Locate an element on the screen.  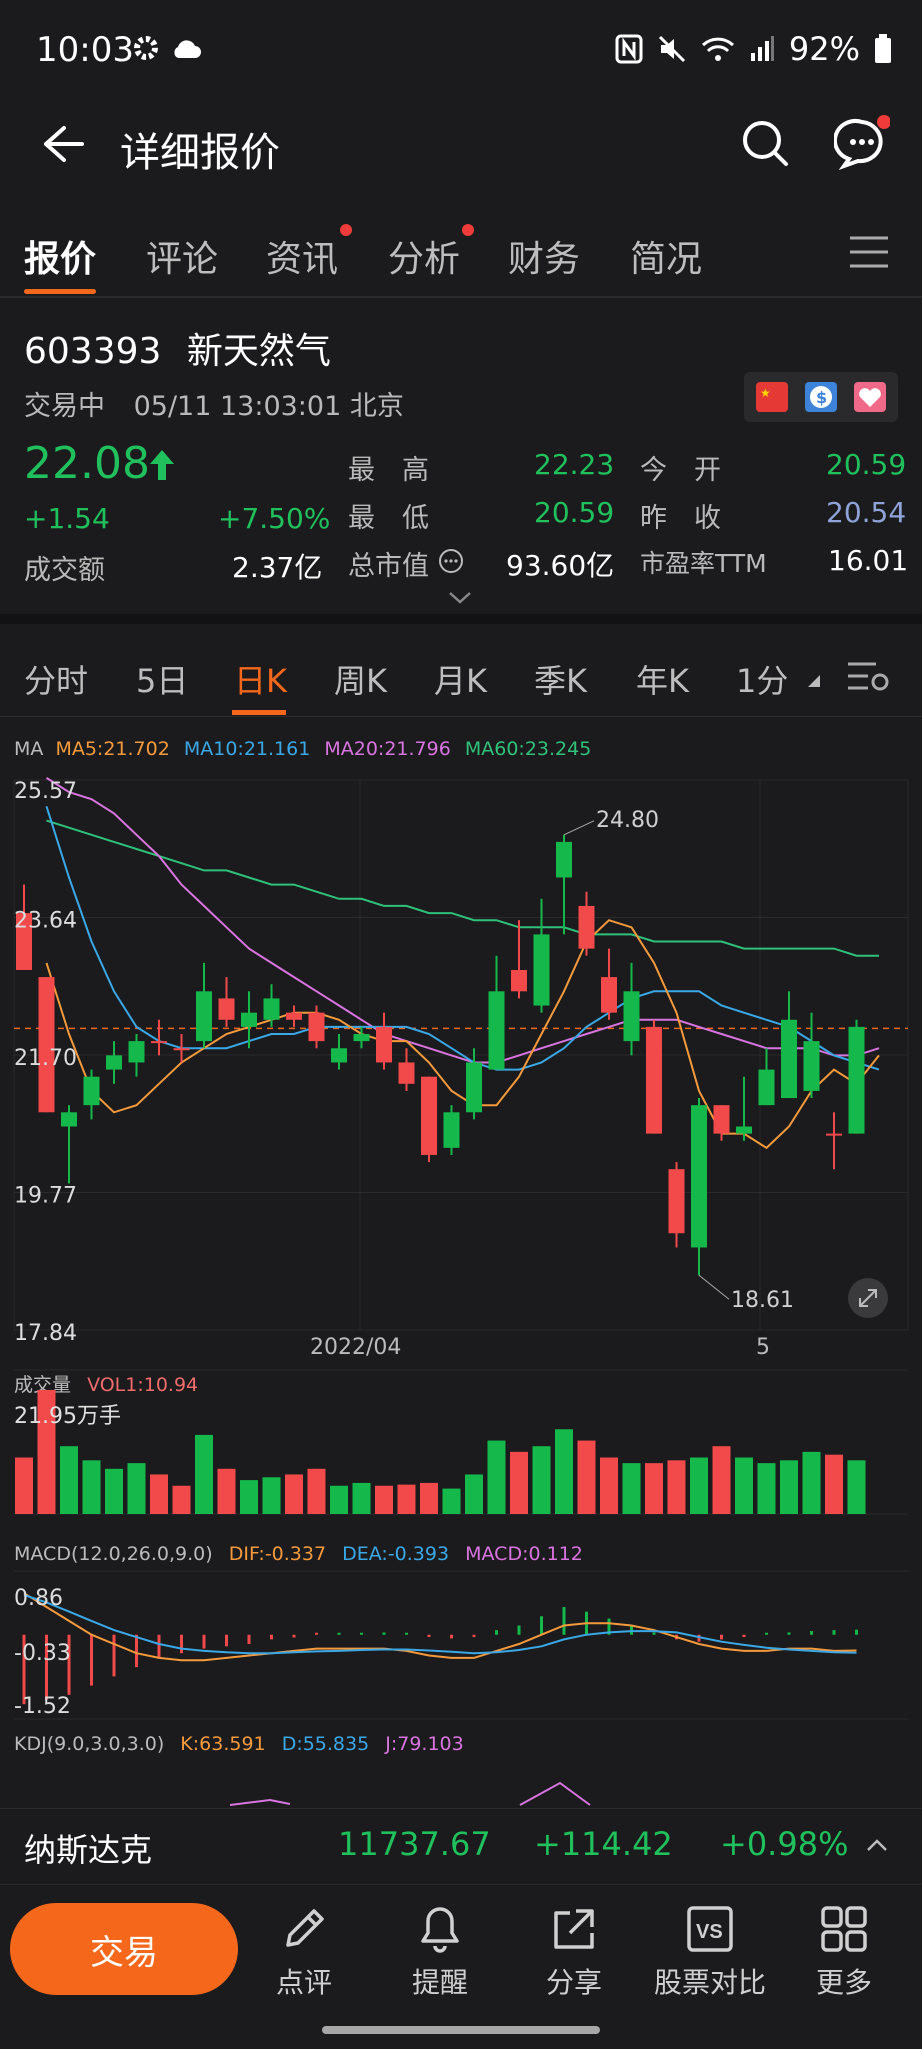
tab-label: 资讯 is located at coordinates (302, 259).